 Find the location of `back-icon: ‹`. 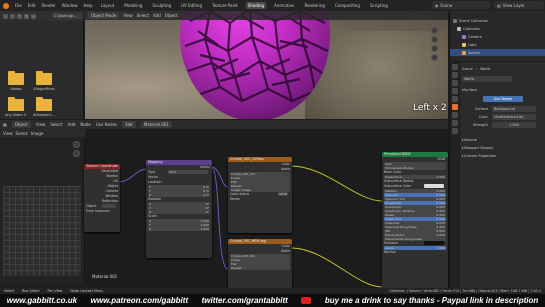

back-icon: ‹ is located at coordinates (5, 16).